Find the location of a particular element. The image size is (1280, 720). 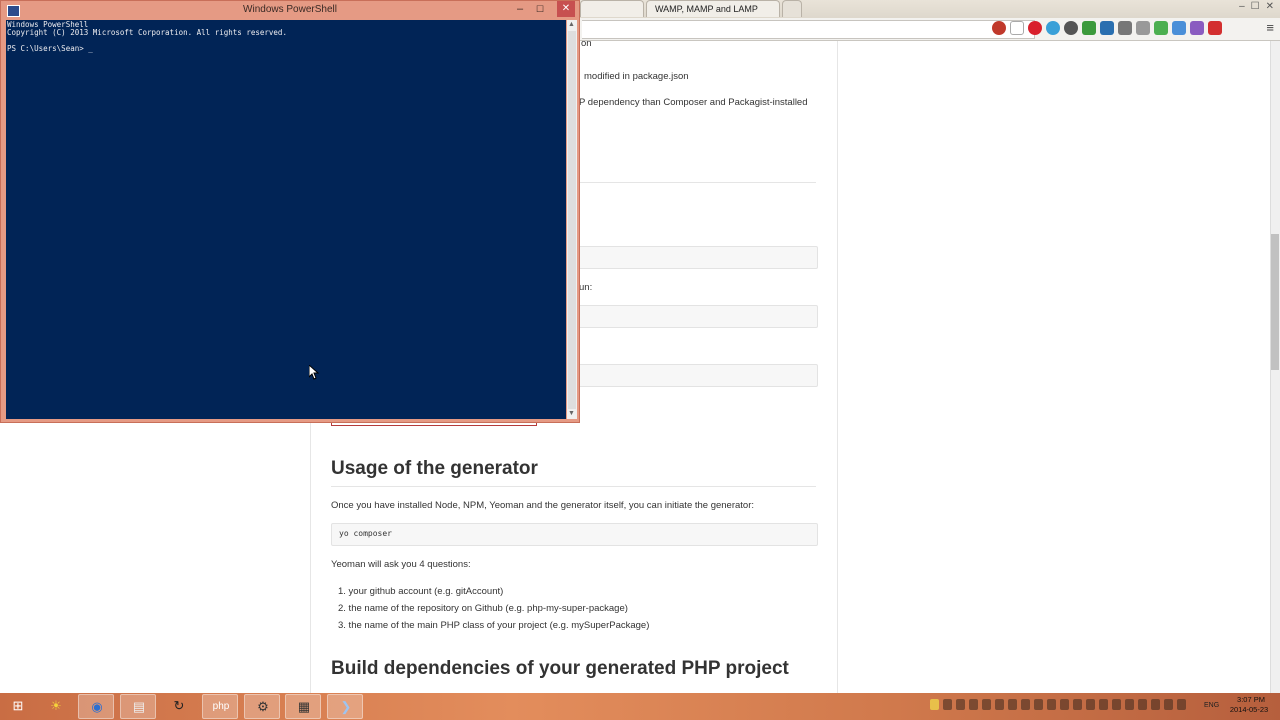

address-bar is located at coordinates (808, 29).